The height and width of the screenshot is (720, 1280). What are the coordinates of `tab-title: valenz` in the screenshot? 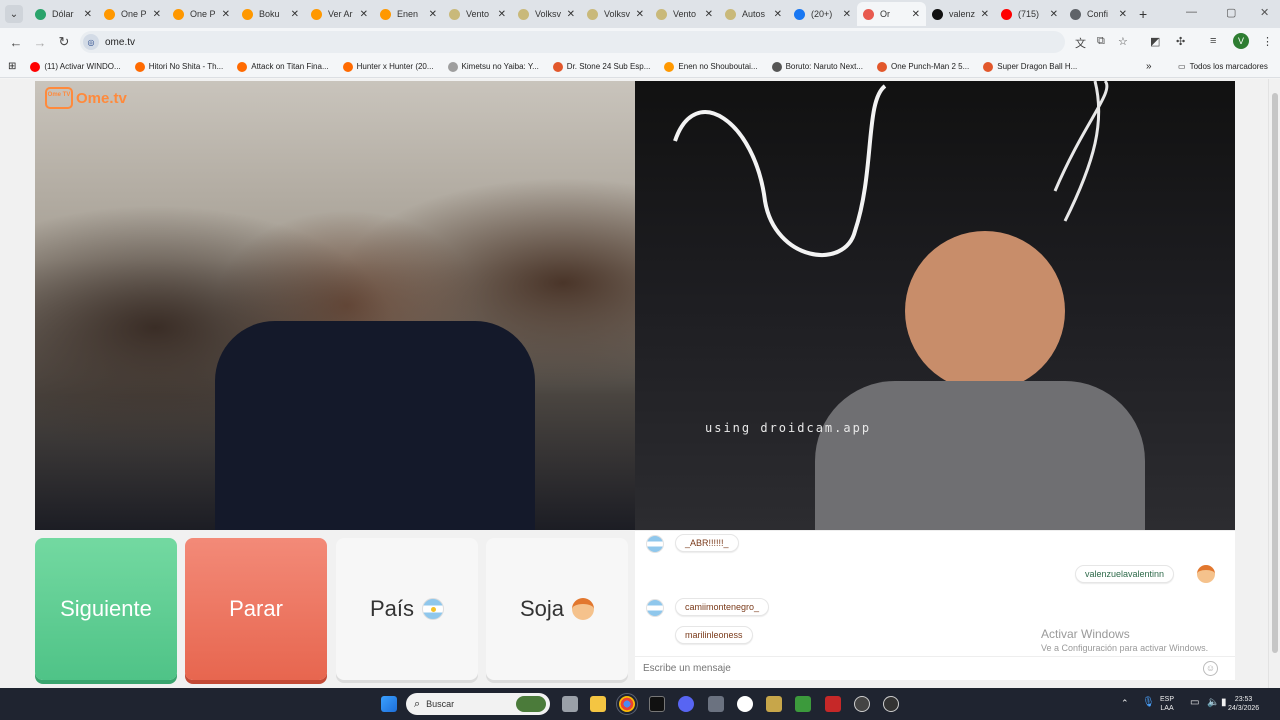 It's located at (962, 14).